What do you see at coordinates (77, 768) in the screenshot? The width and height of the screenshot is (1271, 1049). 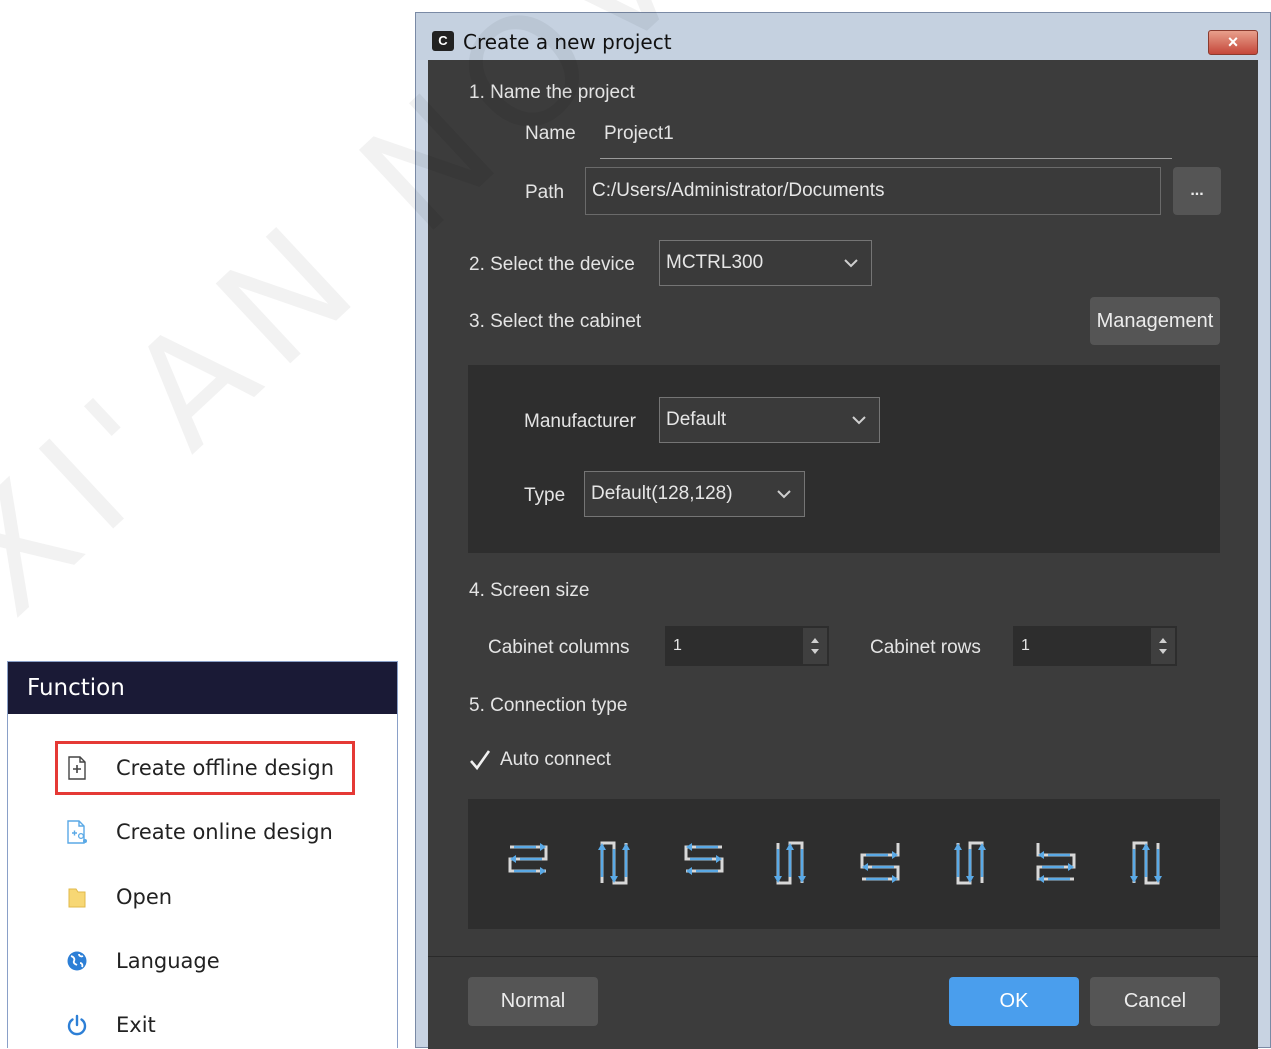 I see `file-plus-icon` at bounding box center [77, 768].